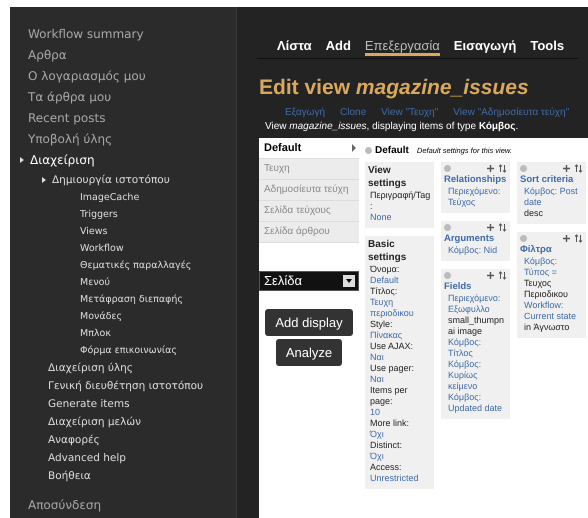 The height and width of the screenshot is (518, 588). Describe the element at coordinates (387, 445) in the screenshot. I see `setting-label: Distinct:` at that location.